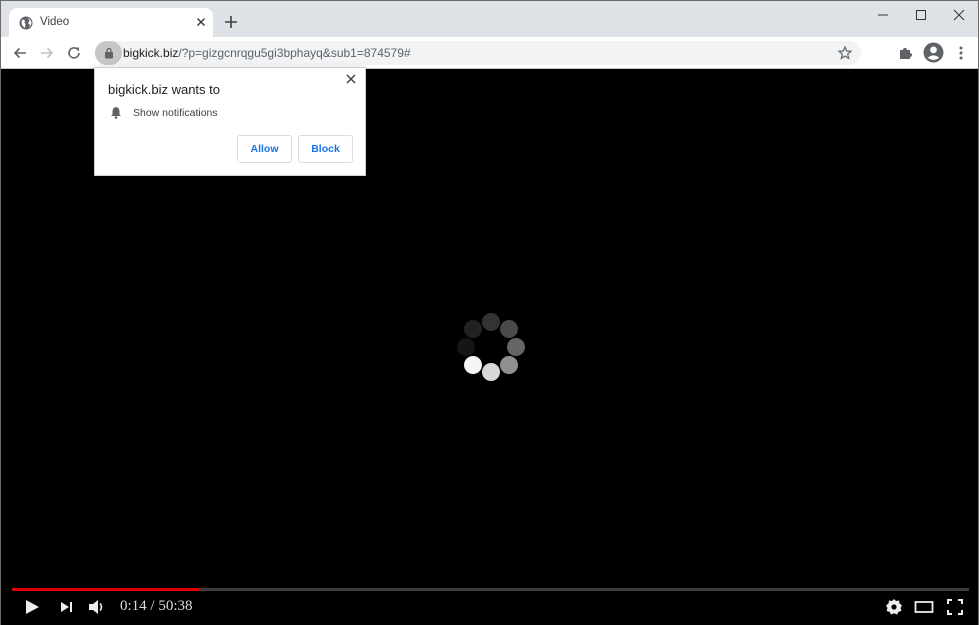 Image resolution: width=979 pixels, height=625 pixels. I want to click on url-path: /?p=gizgcnrqgu5gi3bphayq&sub1=874579#, so click(294, 53).